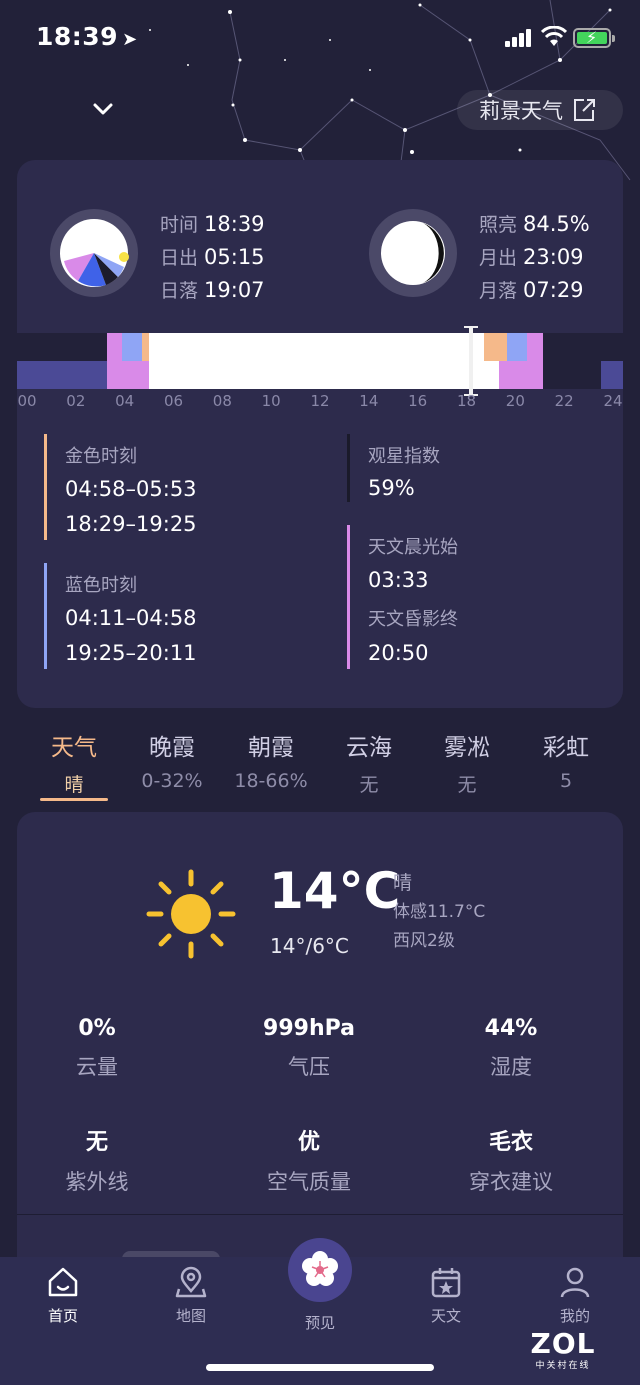 The width and height of the screenshot is (640, 1385). I want to click on wind-text: 西风2级, so click(424, 941).